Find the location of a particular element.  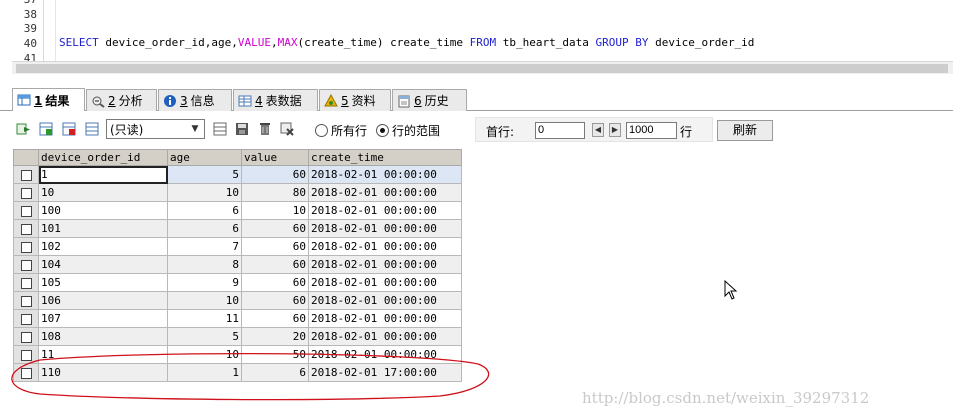

table-cell-age: 9 is located at coordinates (204, 282).